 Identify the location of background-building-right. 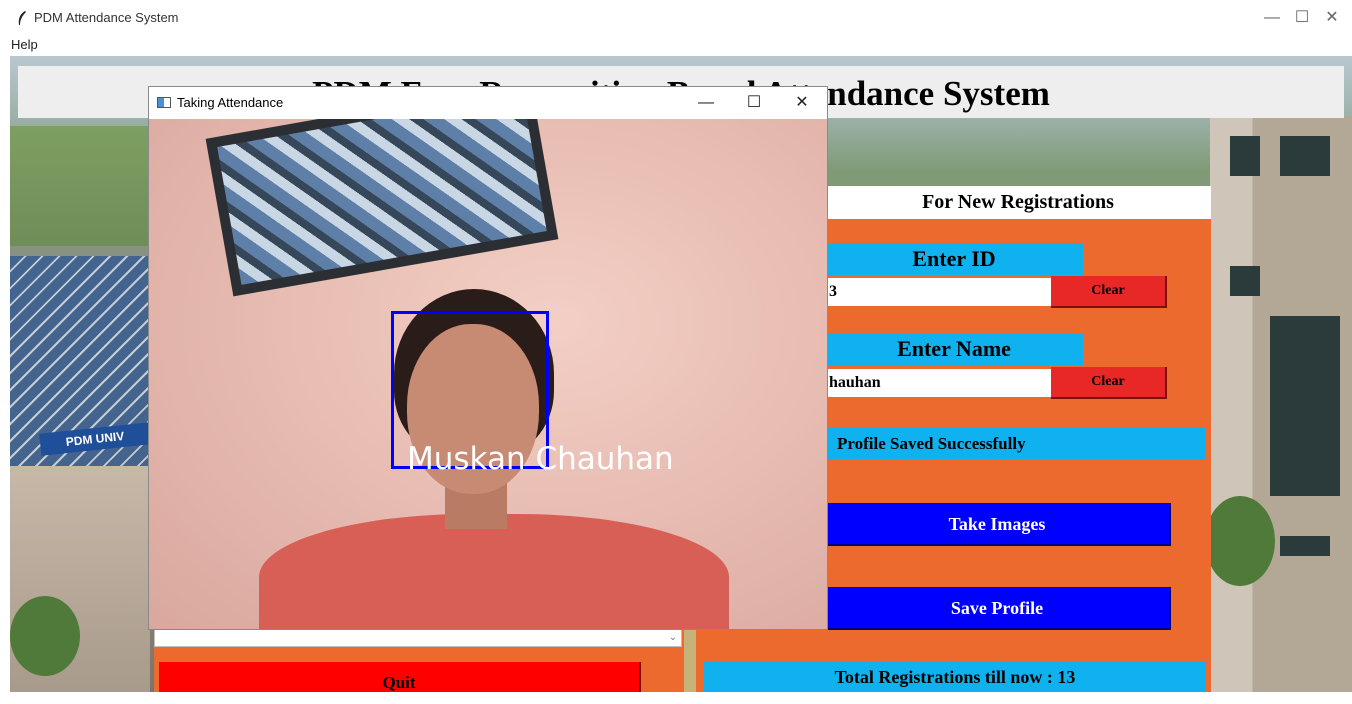
(1281, 404).